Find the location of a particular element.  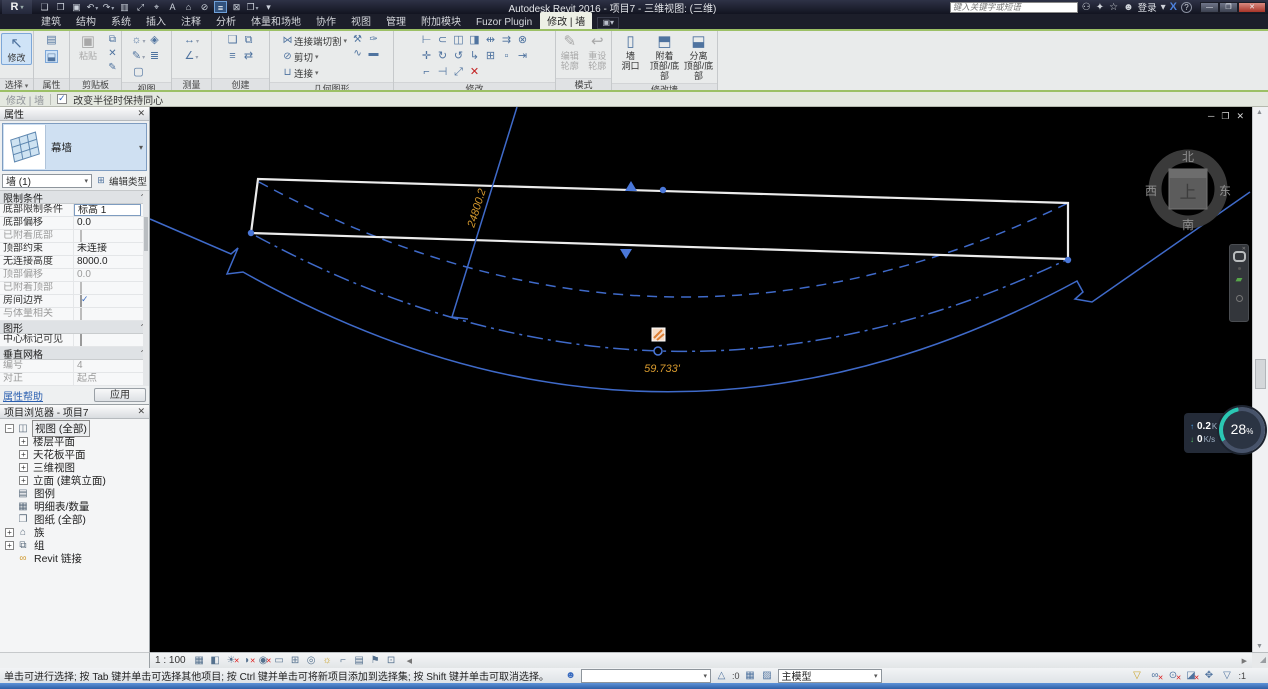

vertical-scrollbar is located at coordinates (1260, 379).